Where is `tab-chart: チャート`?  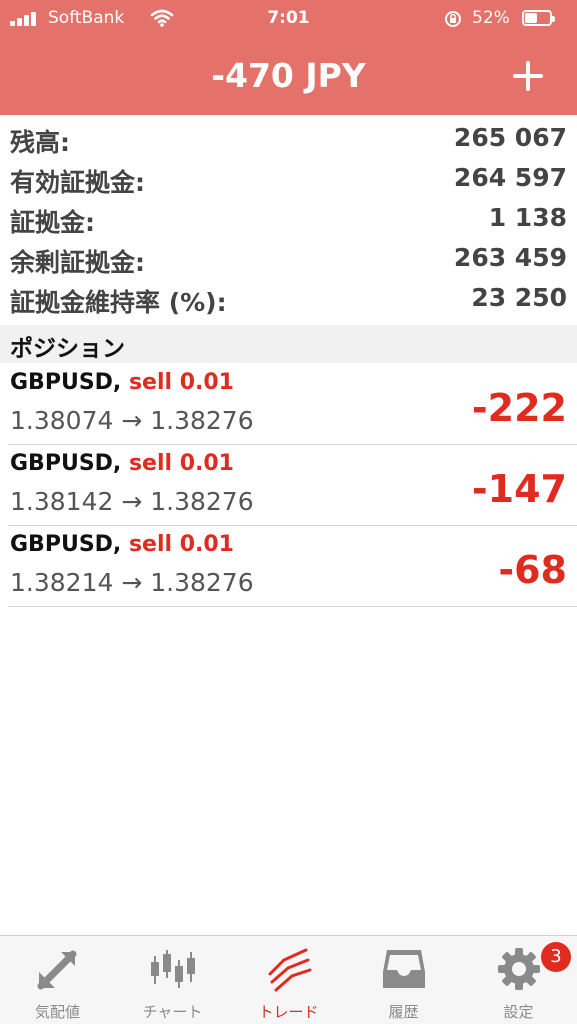 tab-chart: チャート is located at coordinates (172, 980).